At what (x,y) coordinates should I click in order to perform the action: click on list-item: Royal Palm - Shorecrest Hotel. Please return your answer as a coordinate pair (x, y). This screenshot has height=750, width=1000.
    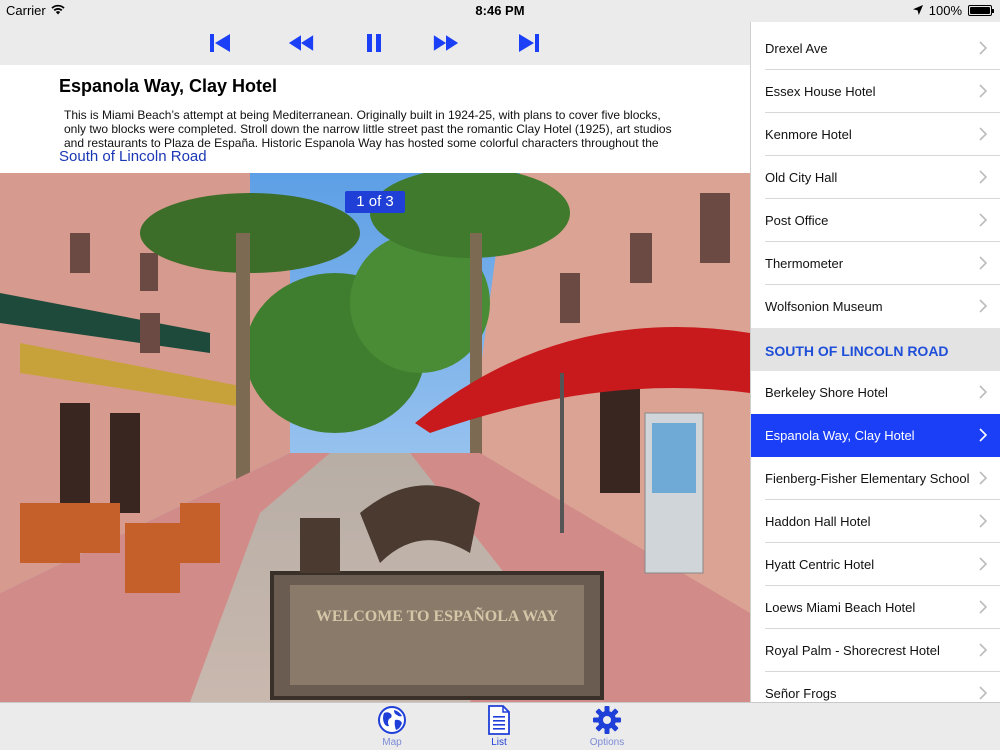
    Looking at the image, I should click on (875, 650).